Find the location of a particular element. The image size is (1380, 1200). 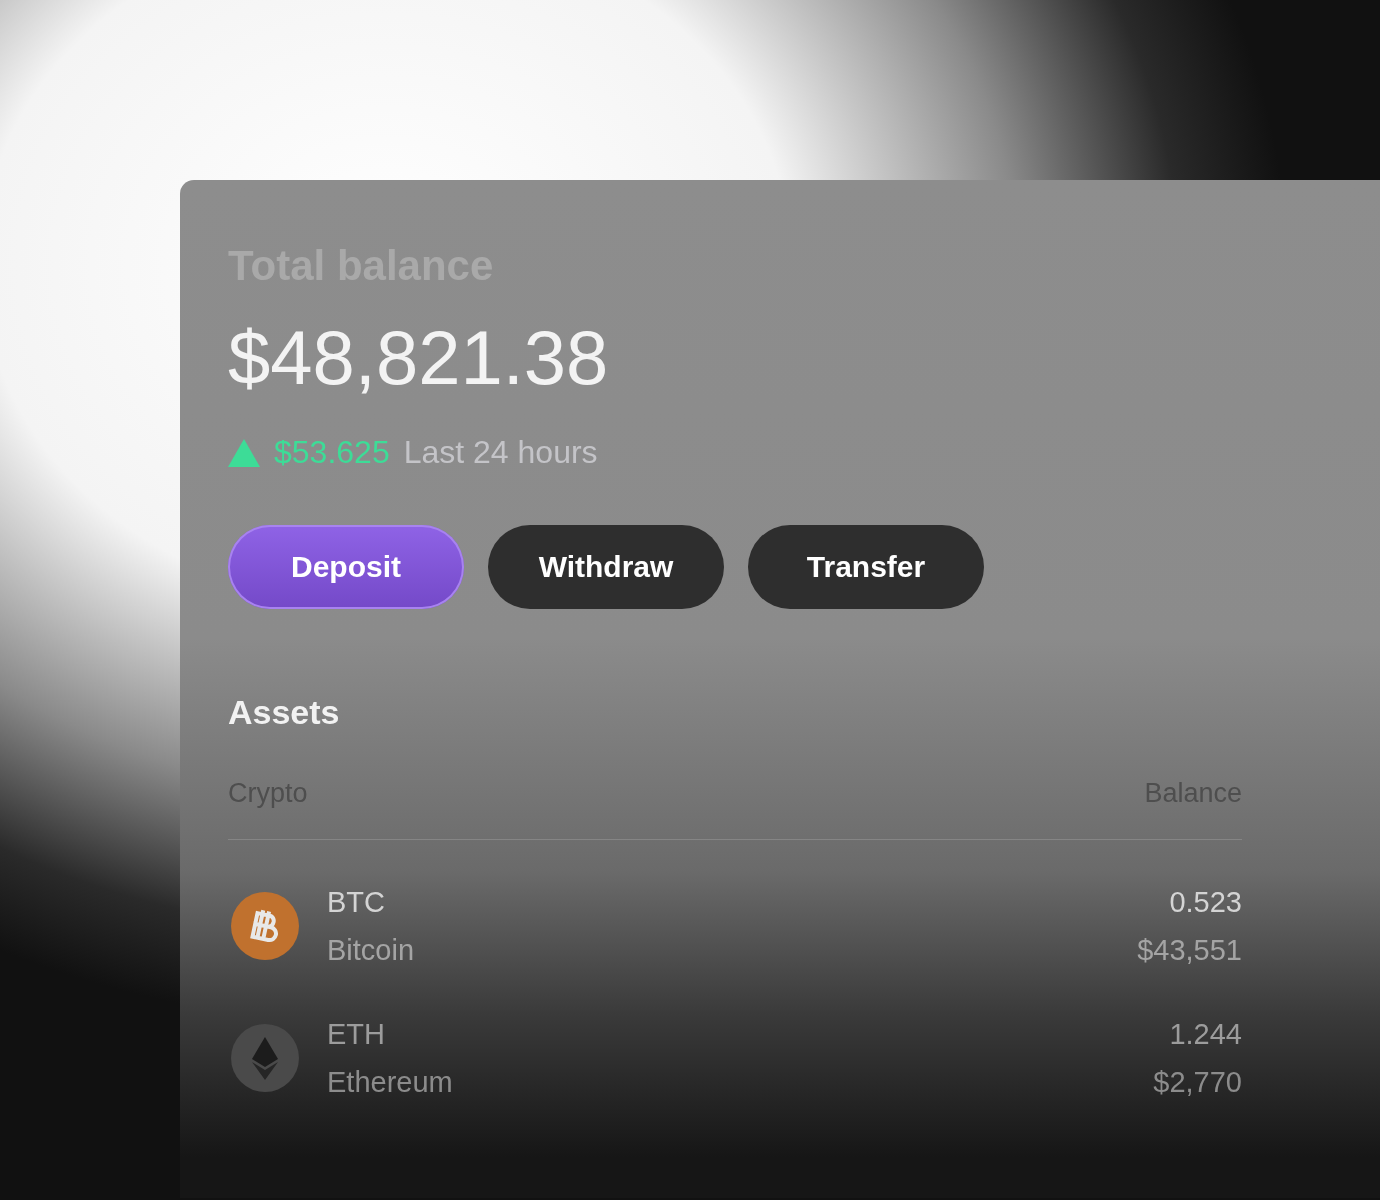

asset-amount: 0.523 is located at coordinates (1205, 902).